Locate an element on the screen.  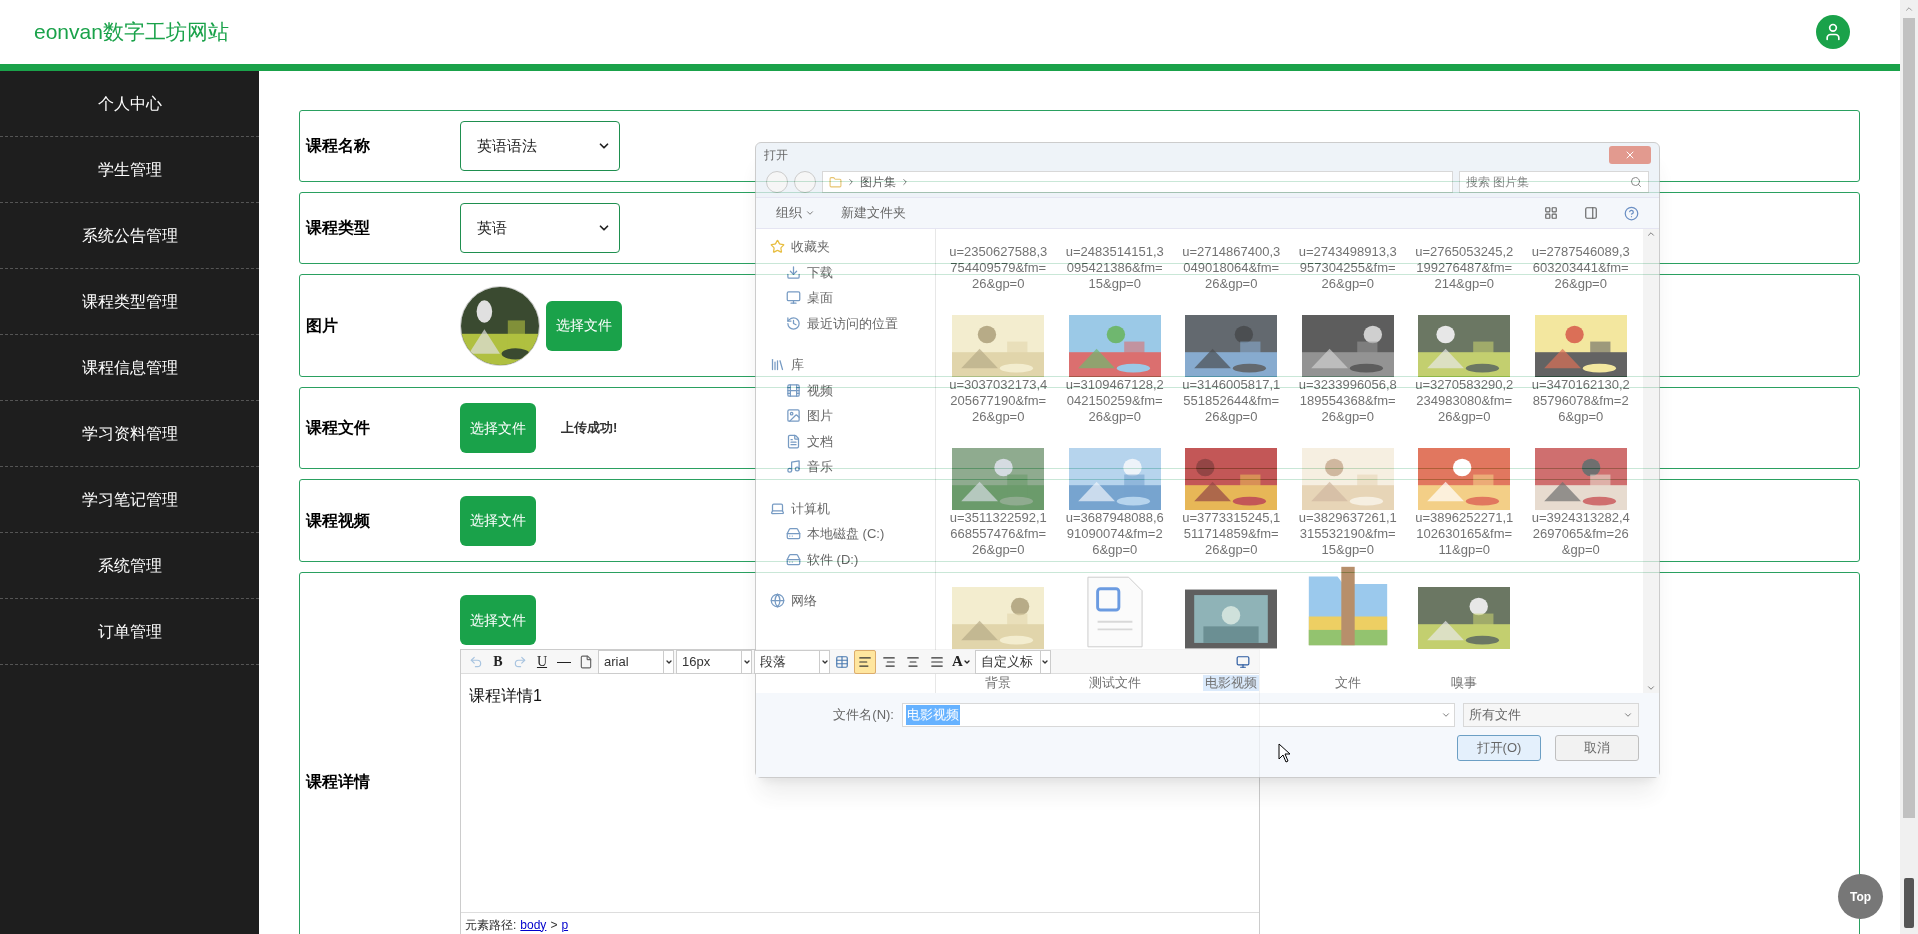
toolbar-select: 段落 is located at coordinates (792, 661).